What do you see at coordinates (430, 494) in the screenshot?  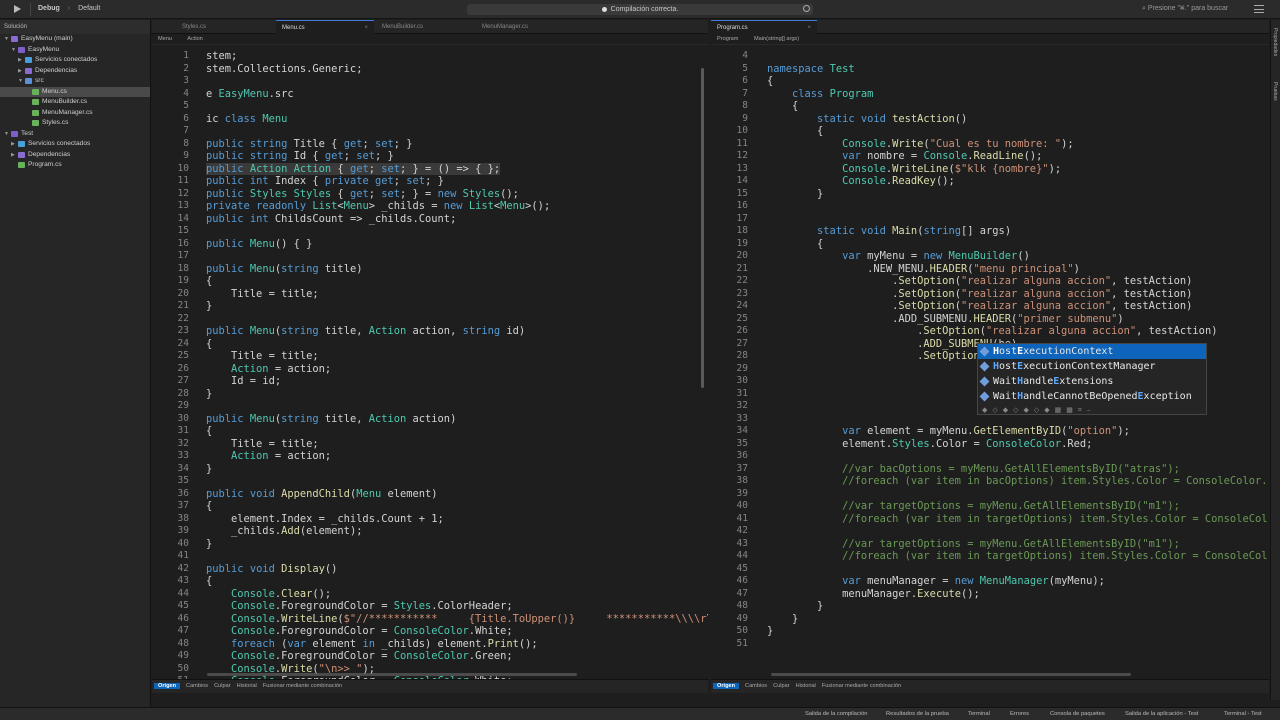 I see `code-line: 36 public void AppendChild(Menu element)` at bounding box center [430, 494].